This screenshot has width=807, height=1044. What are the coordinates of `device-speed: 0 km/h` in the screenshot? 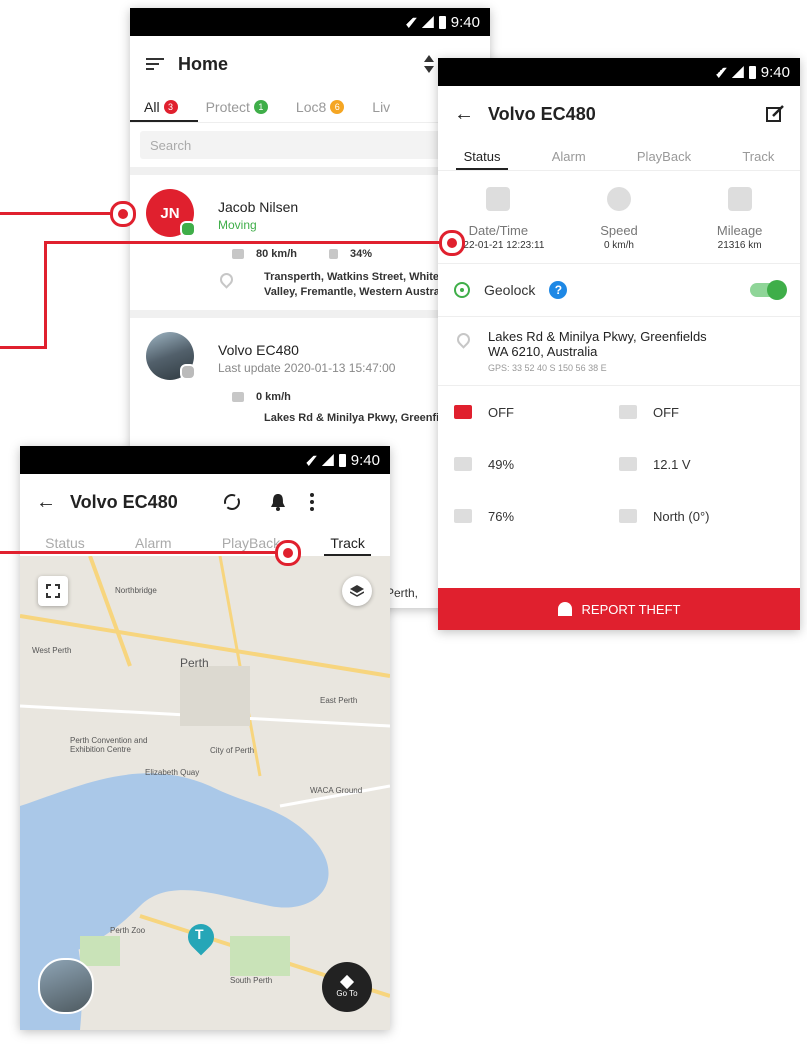 It's located at (273, 397).